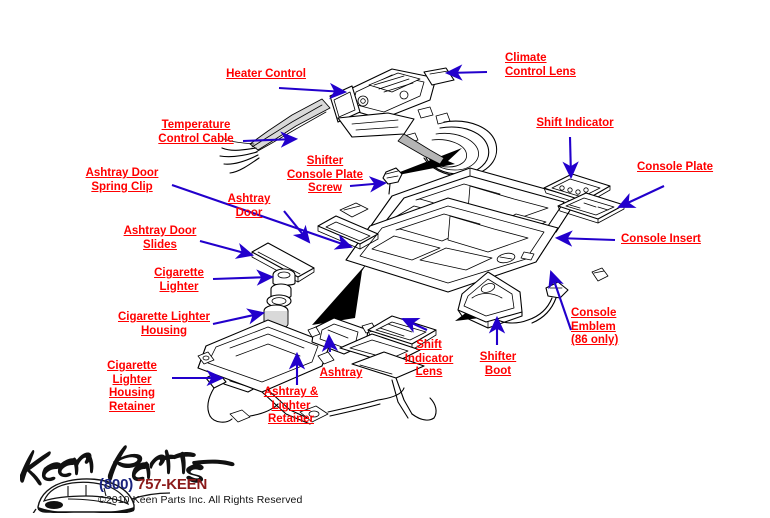  Describe the element at coordinates (196, 125) in the screenshot. I see `label-line: Temperature` at that location.